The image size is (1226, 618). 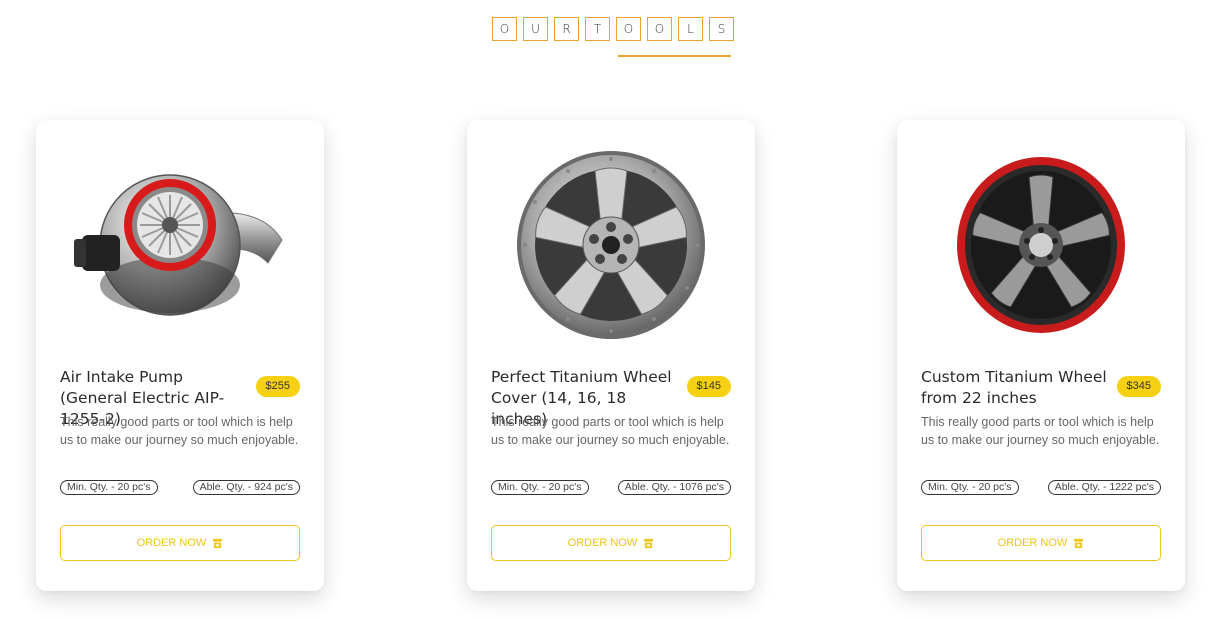 I want to click on heading-letter: S, so click(x=721, y=29).